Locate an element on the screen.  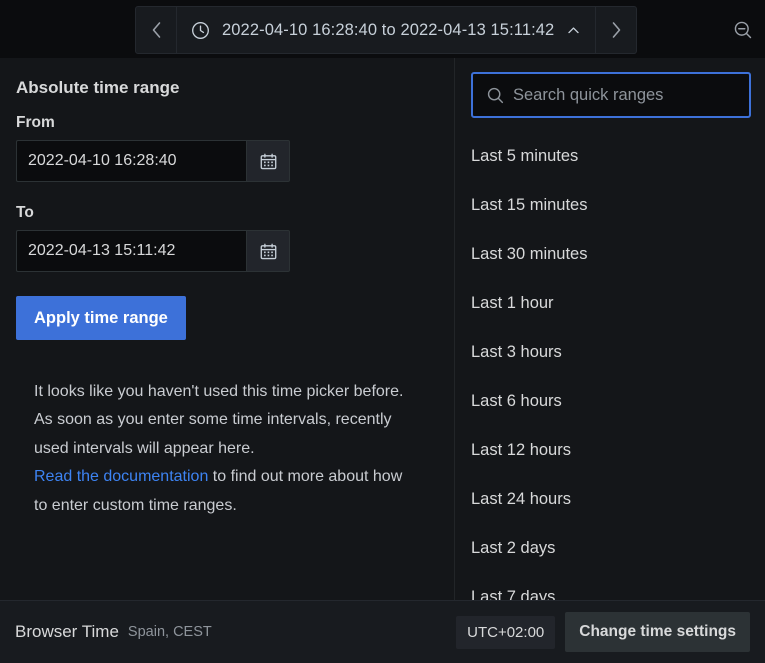
quick-range-item: Last 7 days is located at coordinates (610, 586).